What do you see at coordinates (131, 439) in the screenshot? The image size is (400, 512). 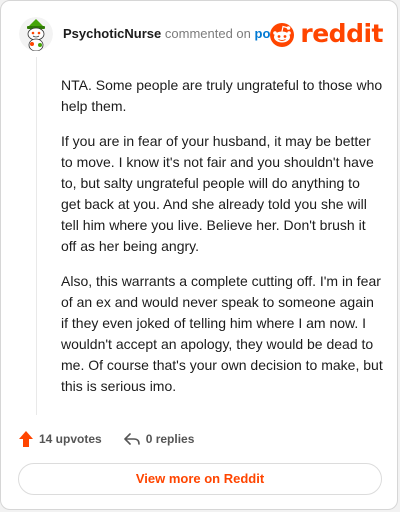 I see `reply-arrow-icon` at bounding box center [131, 439].